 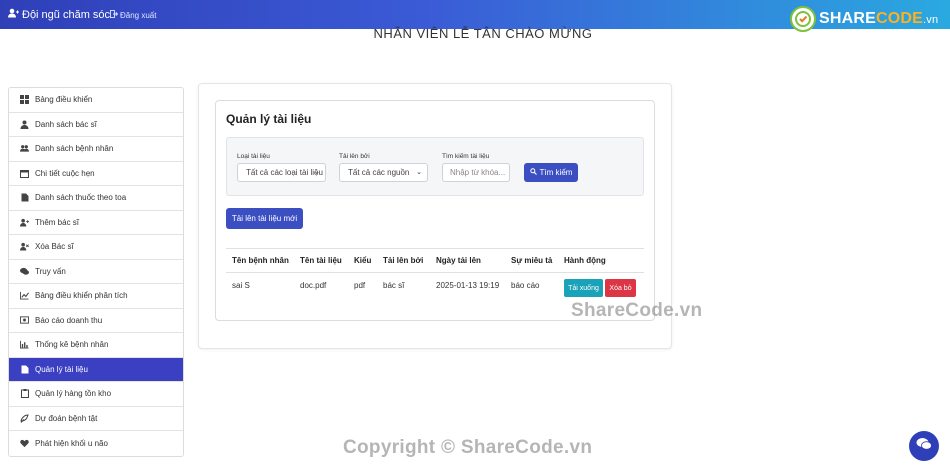 What do you see at coordinates (50, 271) in the screenshot?
I see `sidebar-item-label: Truy vấn` at bounding box center [50, 271].